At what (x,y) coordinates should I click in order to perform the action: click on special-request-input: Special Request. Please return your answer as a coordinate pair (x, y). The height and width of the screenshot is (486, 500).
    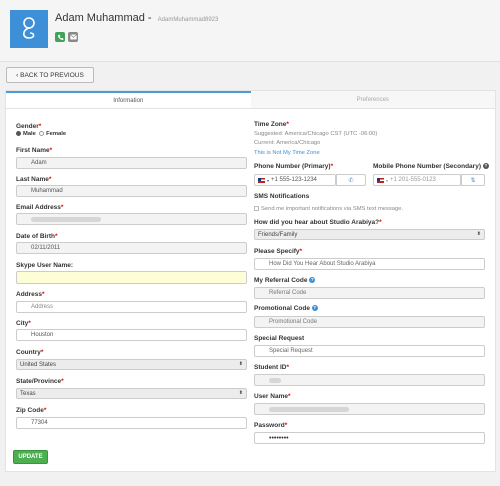
    Looking at the image, I should click on (369, 351).